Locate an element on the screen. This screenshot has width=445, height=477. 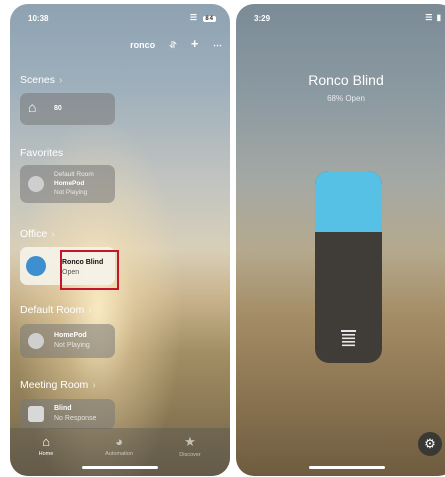
tile-name: Blind is located at coordinates (63, 408).